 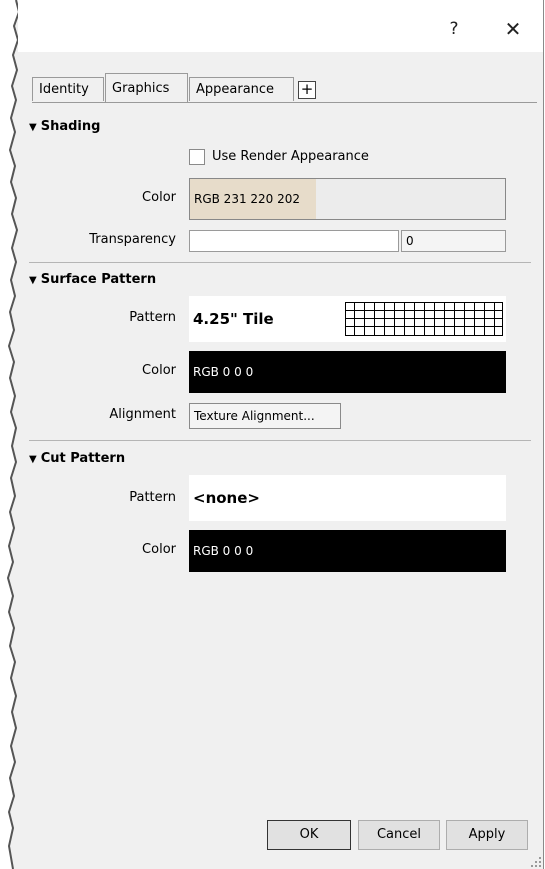 I want to click on section-cut-pattern-title: Cut Pattern, so click(x=83, y=458).